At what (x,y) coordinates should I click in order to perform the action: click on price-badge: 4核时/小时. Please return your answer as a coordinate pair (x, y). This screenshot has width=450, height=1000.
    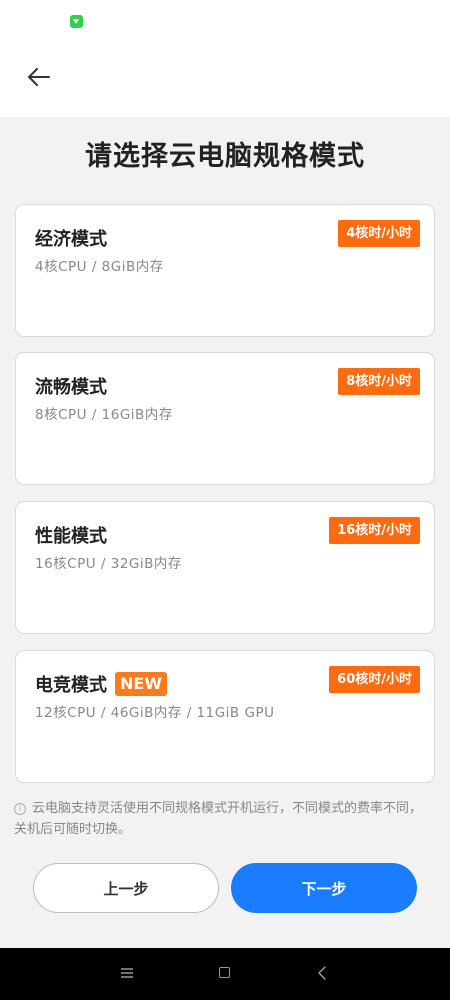
    Looking at the image, I should click on (379, 233).